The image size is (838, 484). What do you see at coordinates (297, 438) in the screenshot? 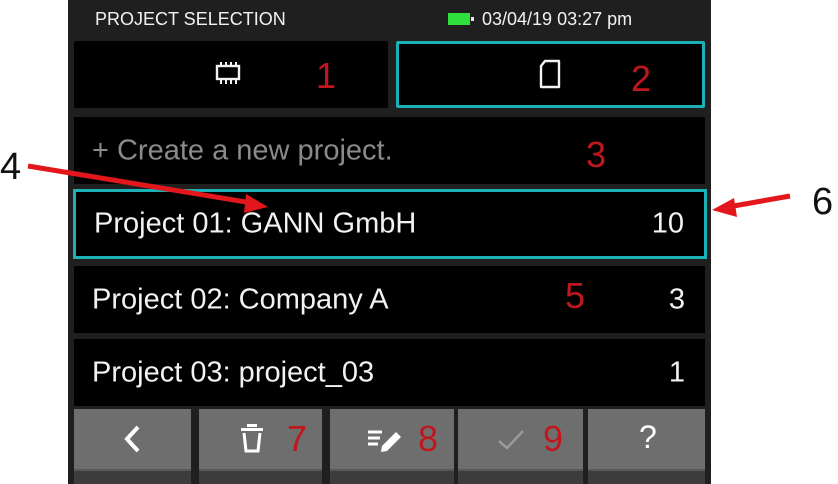
I see `annotation-7: 7` at bounding box center [297, 438].